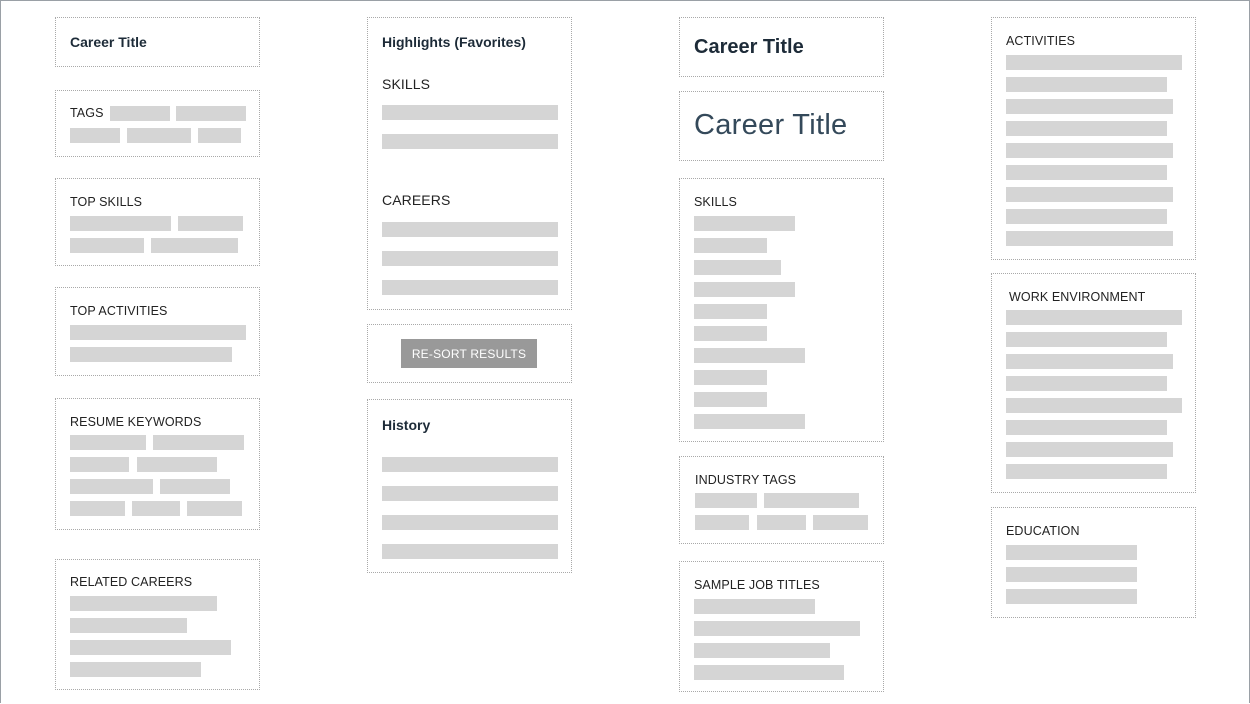 This screenshot has width=1250, height=704. What do you see at coordinates (1041, 41) in the screenshot?
I see `activities-label: ACTIVITIES` at bounding box center [1041, 41].